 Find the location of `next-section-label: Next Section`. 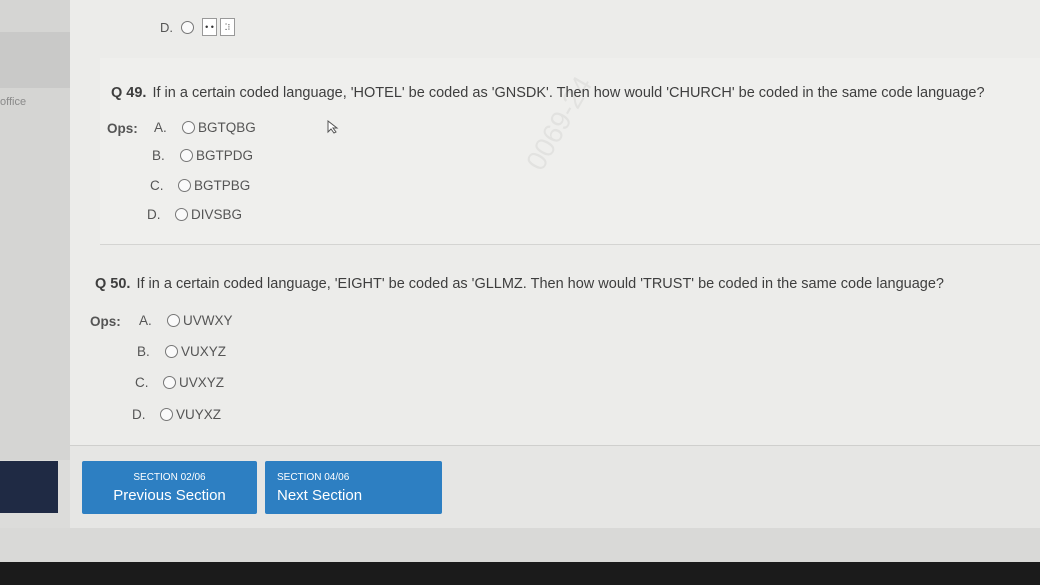

next-section-label: Next Section is located at coordinates (320, 495).